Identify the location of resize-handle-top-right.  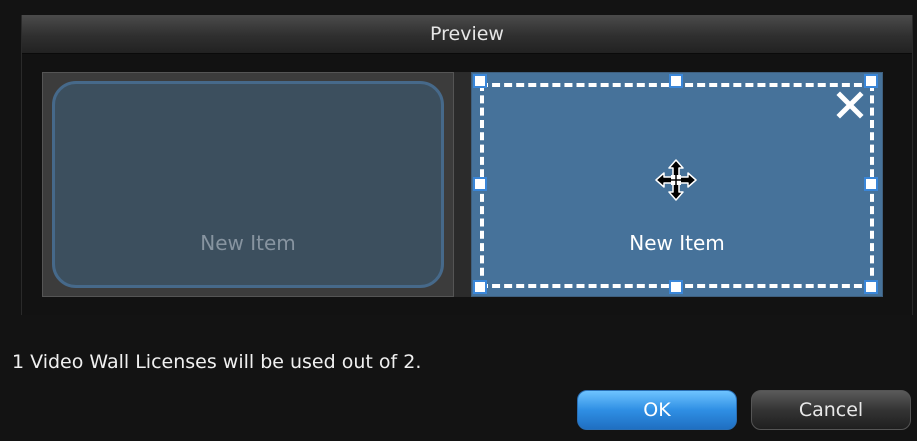
(871, 81).